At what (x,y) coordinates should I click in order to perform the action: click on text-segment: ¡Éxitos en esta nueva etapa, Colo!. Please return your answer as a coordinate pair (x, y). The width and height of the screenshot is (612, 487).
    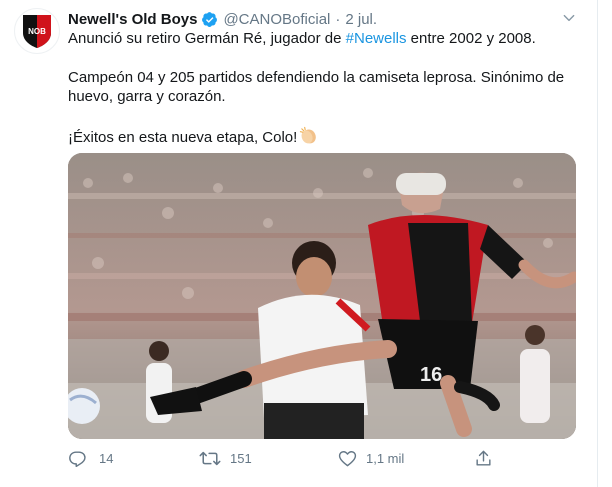
    Looking at the image, I should click on (183, 137).